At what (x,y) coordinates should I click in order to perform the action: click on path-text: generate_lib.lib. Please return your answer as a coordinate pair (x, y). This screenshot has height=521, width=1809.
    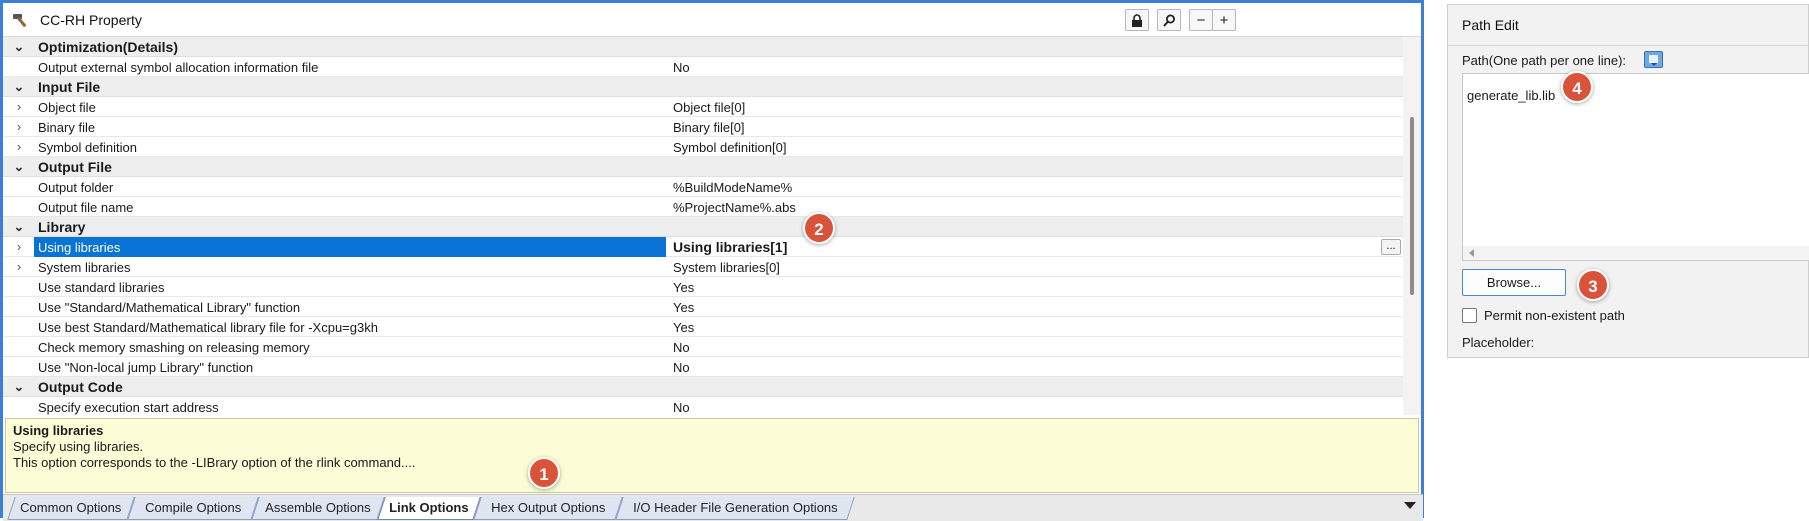
    Looking at the image, I should click on (1511, 95).